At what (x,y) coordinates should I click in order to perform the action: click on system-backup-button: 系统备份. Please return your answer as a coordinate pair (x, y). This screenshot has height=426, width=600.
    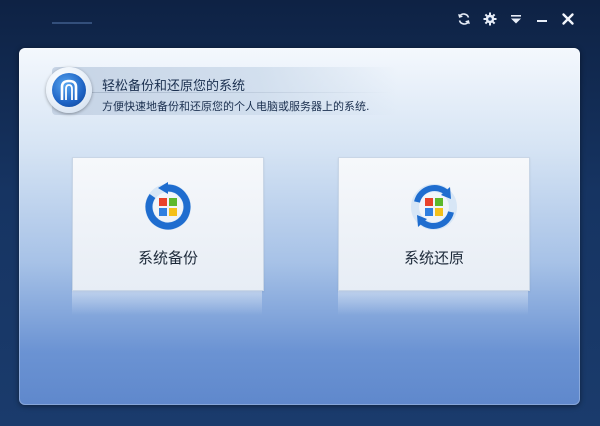
    Looking at the image, I should click on (168, 224).